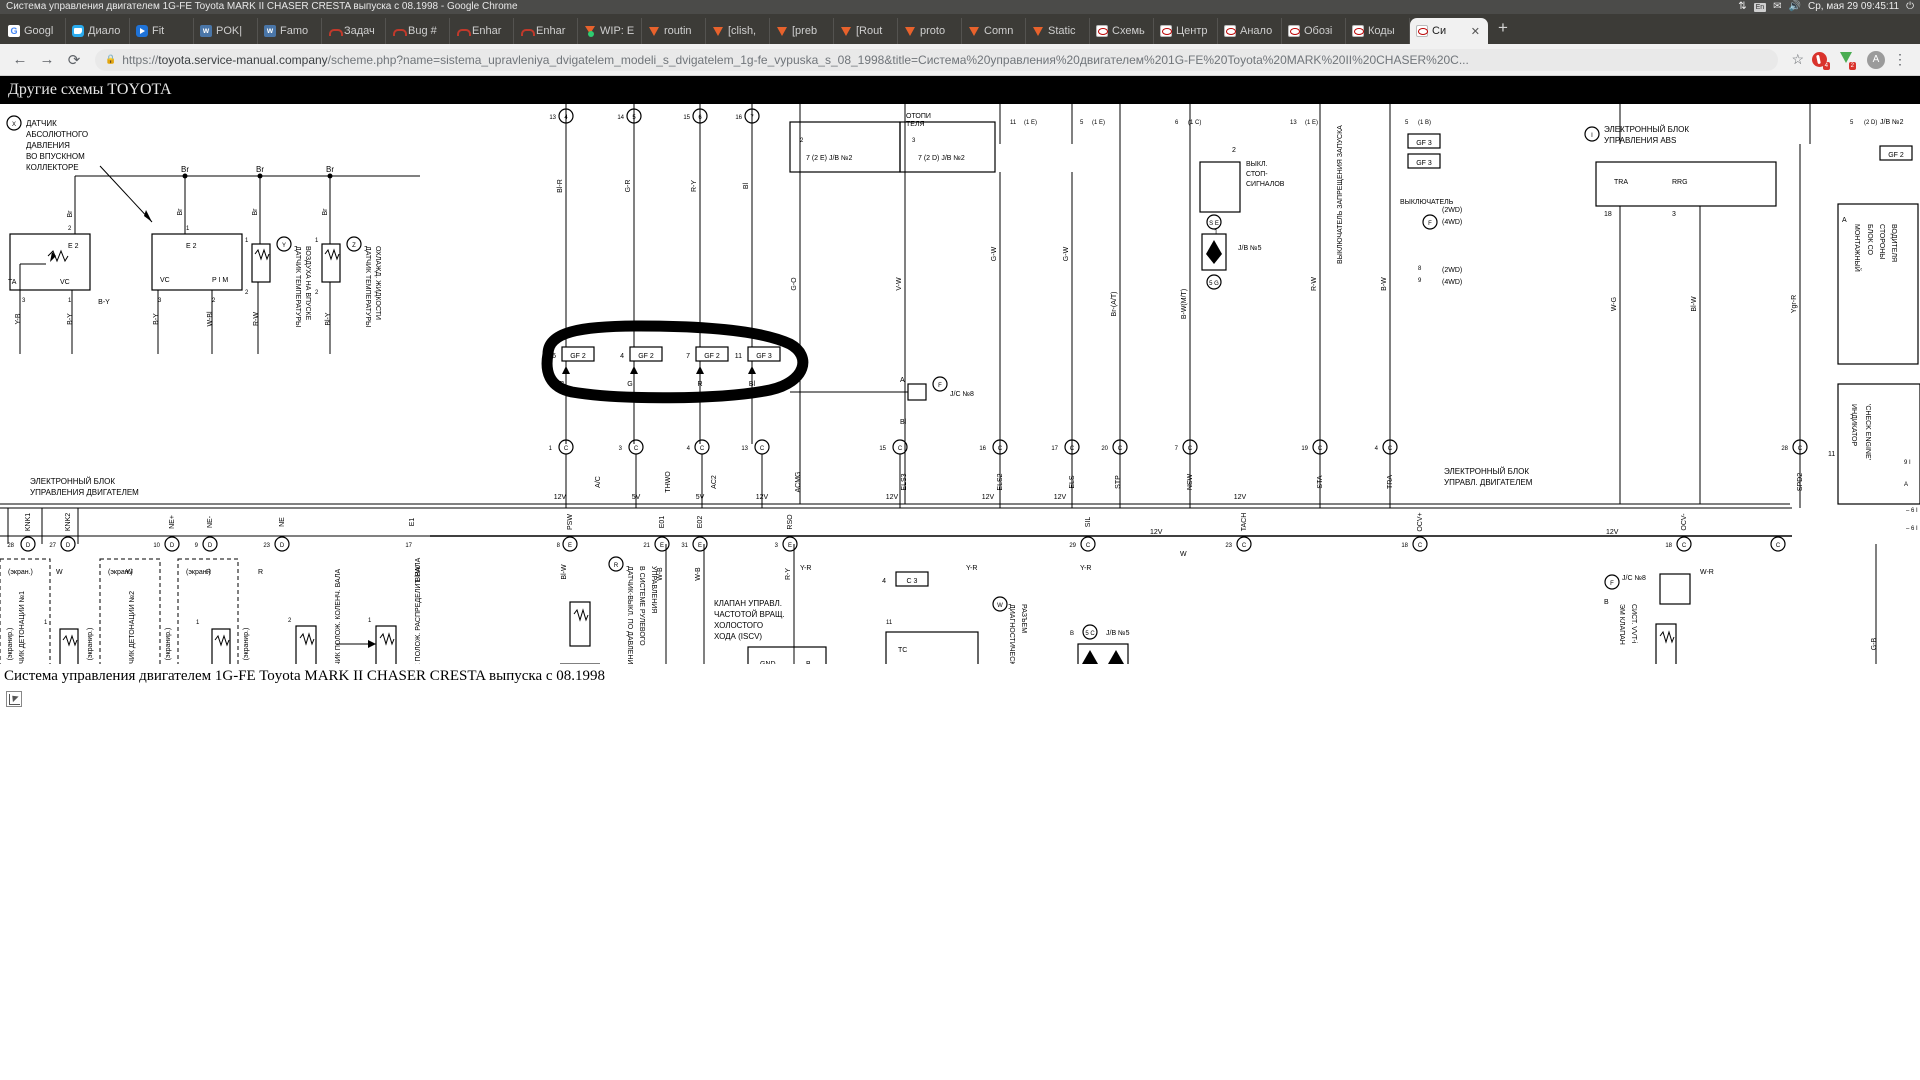 Image resolution: width=1920 pixels, height=1080 pixels. Describe the element at coordinates (1900, 59) in the screenshot. I see `chrome-menu-icon: ⋮` at that location.